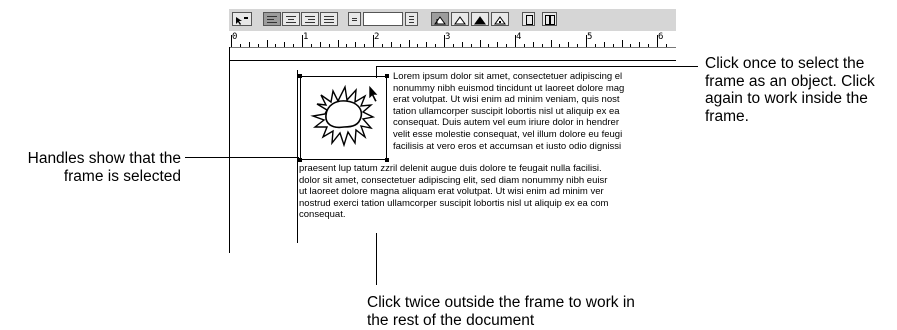 The height and width of the screenshot is (330, 897). Describe the element at coordinates (373, 93) in the screenshot. I see `arrow-cursor-icon` at that location.